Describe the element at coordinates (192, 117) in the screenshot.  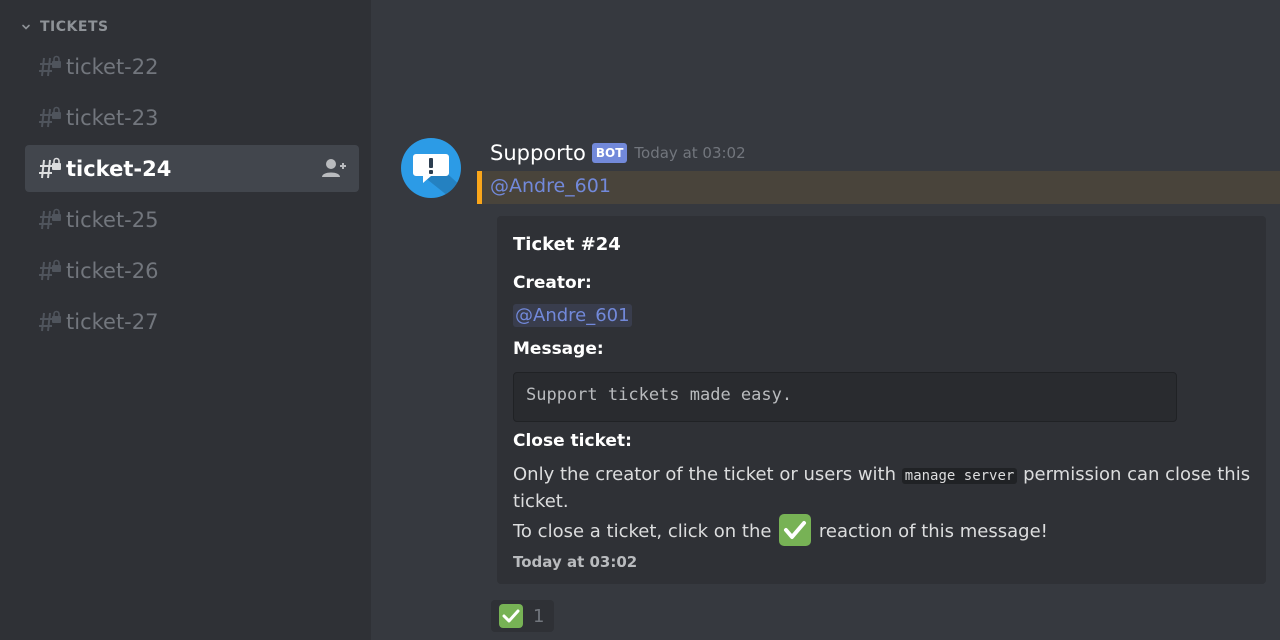
I see `channel-ticket-23: ticket-23` at that location.